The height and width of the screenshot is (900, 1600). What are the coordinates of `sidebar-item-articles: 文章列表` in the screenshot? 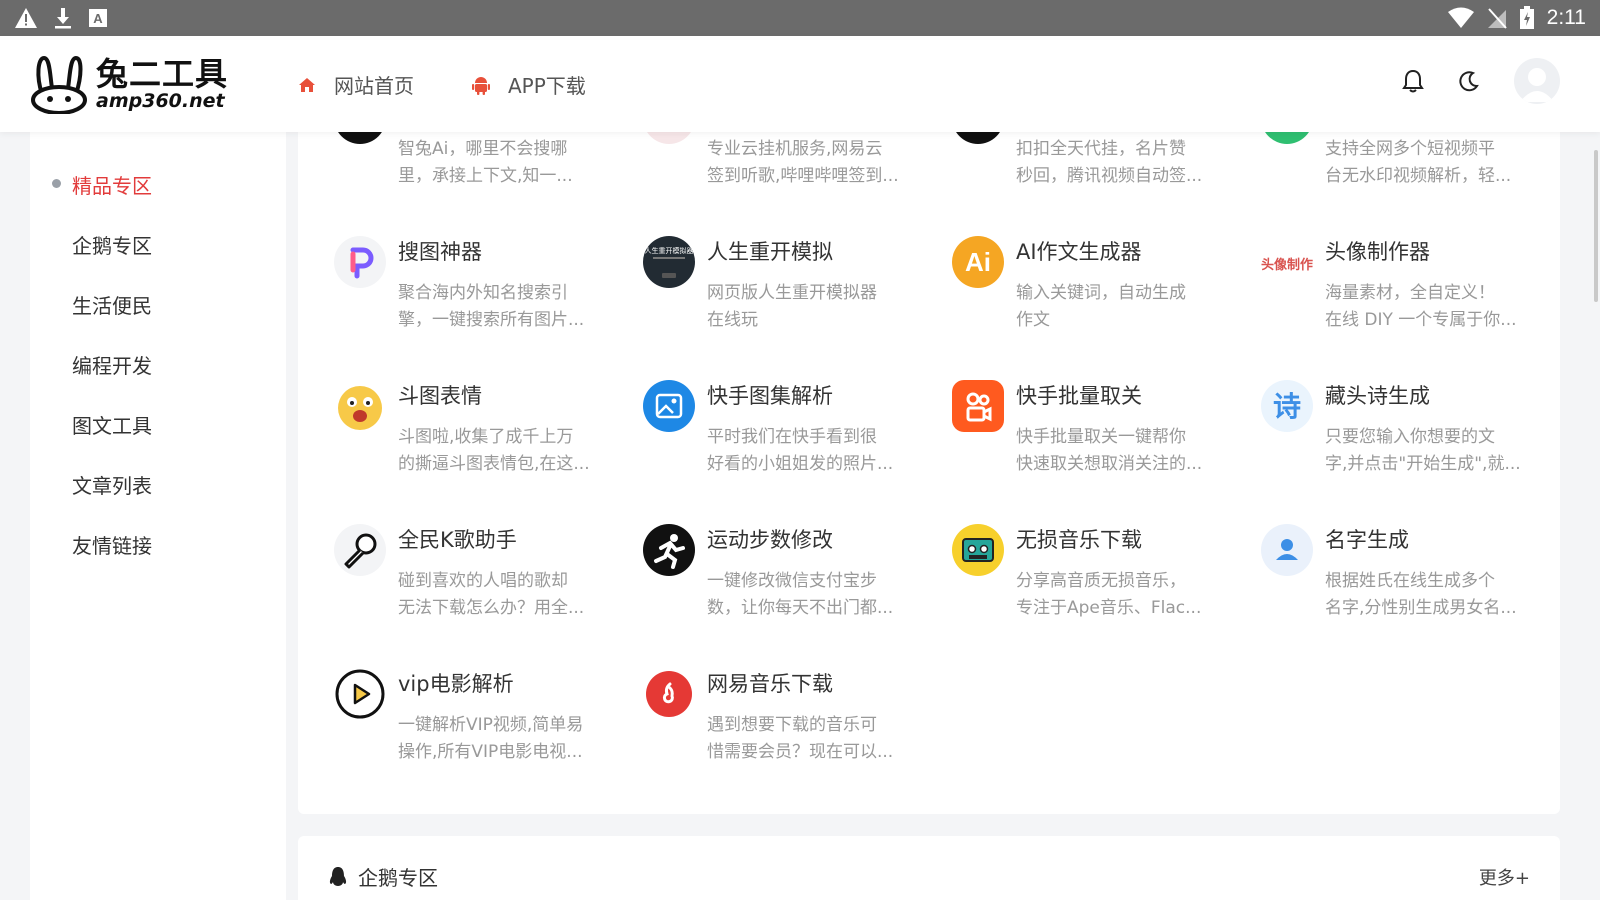 It's located at (112, 484).